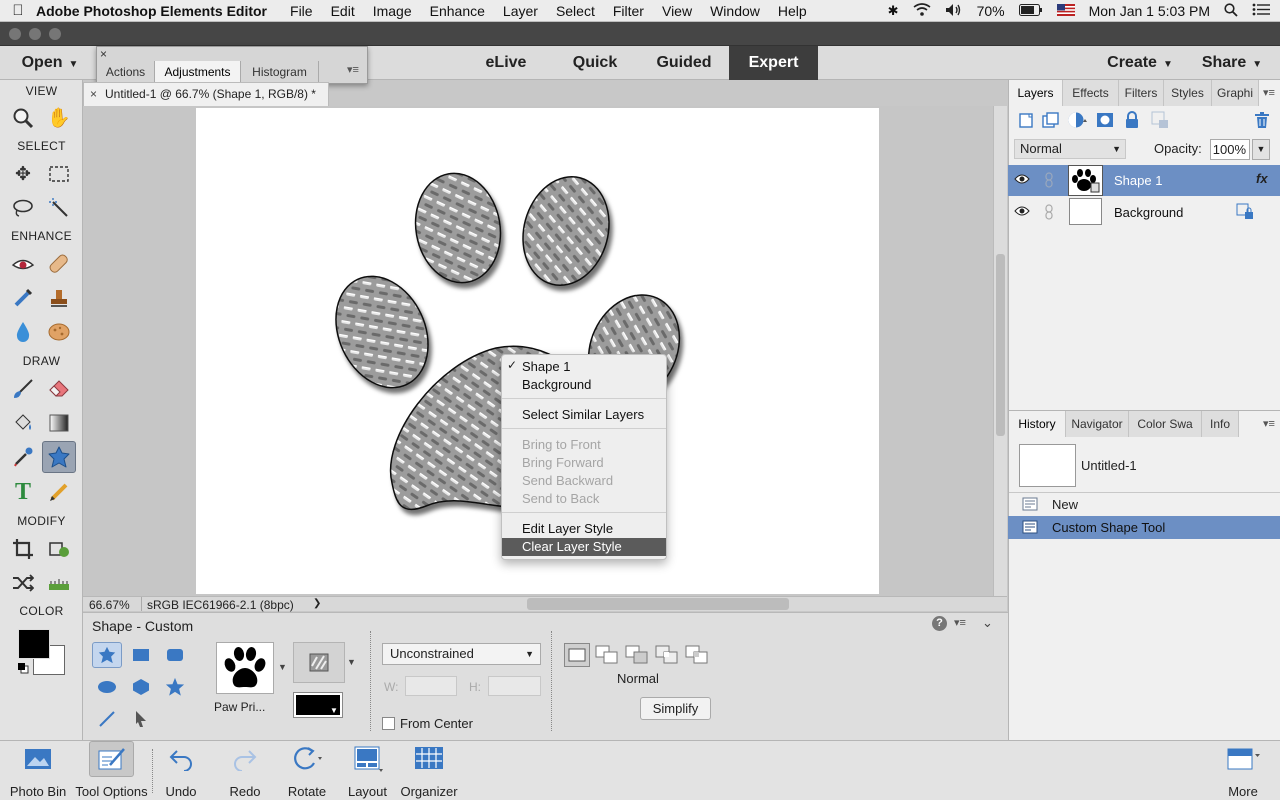 Image resolution: width=1280 pixels, height=800 pixels. What do you see at coordinates (1097, 424) in the screenshot?
I see `tab-navigator: Navigator` at bounding box center [1097, 424].